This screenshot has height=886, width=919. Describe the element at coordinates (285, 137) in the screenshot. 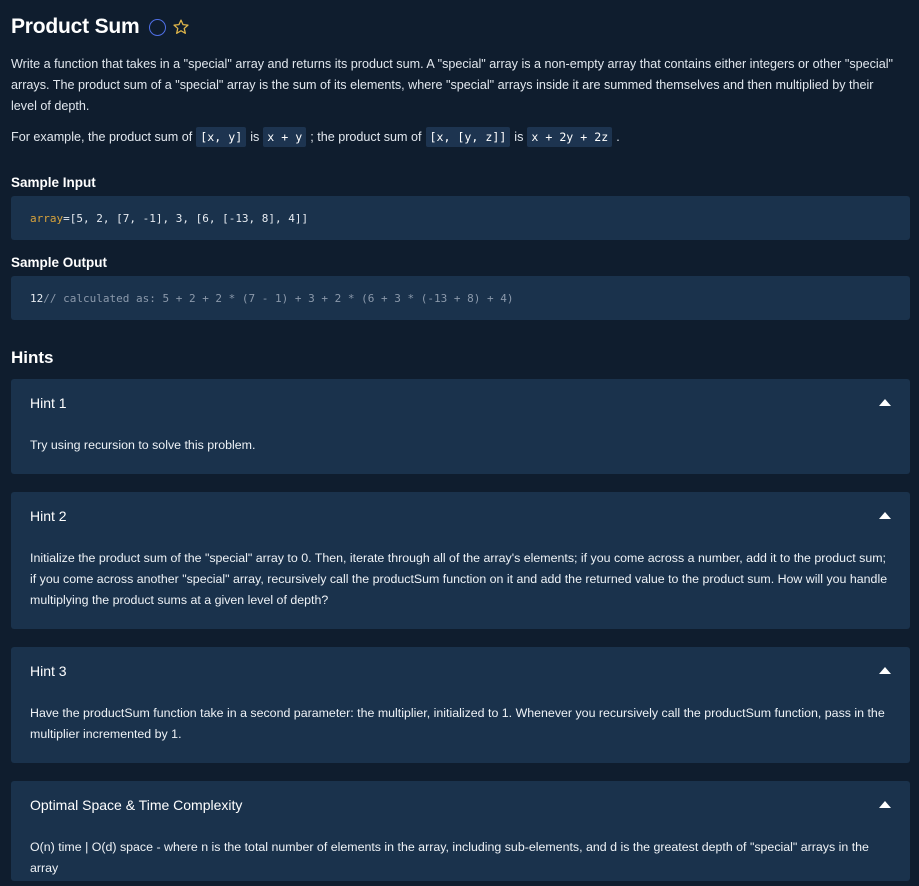

I see `example-code: x + y` at that location.